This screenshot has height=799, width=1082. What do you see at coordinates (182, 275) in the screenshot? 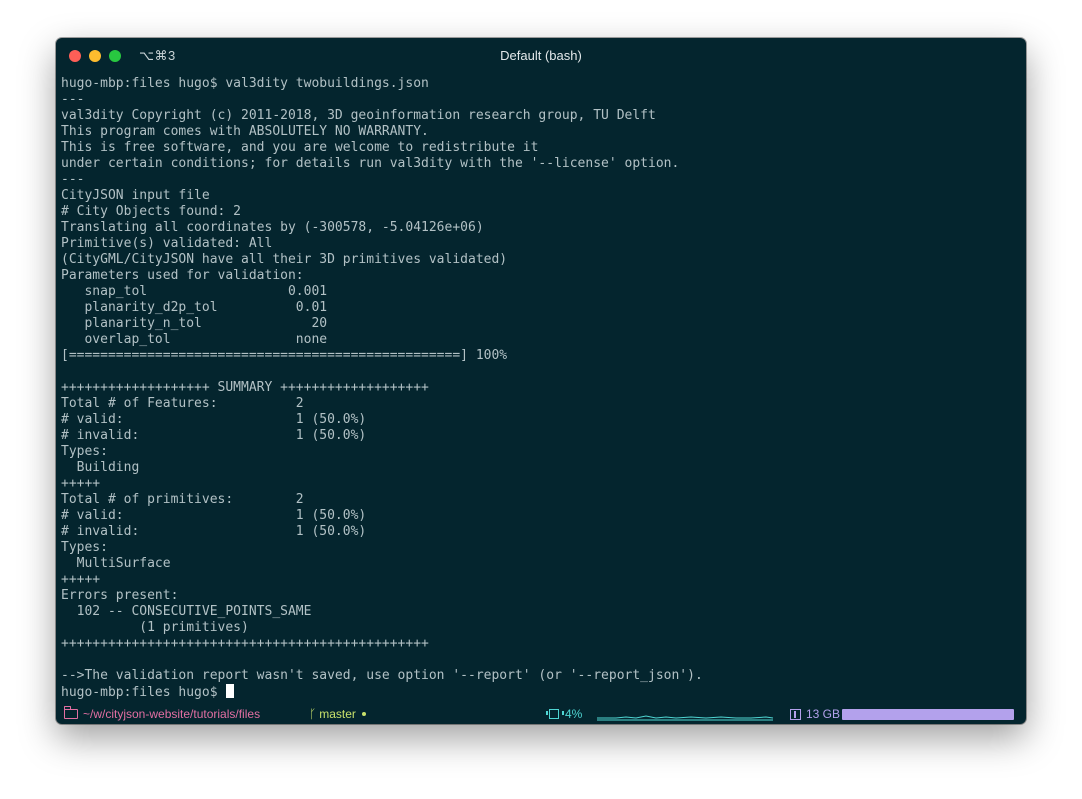
I see `terminal-line: Parameters used for validation:` at bounding box center [182, 275].